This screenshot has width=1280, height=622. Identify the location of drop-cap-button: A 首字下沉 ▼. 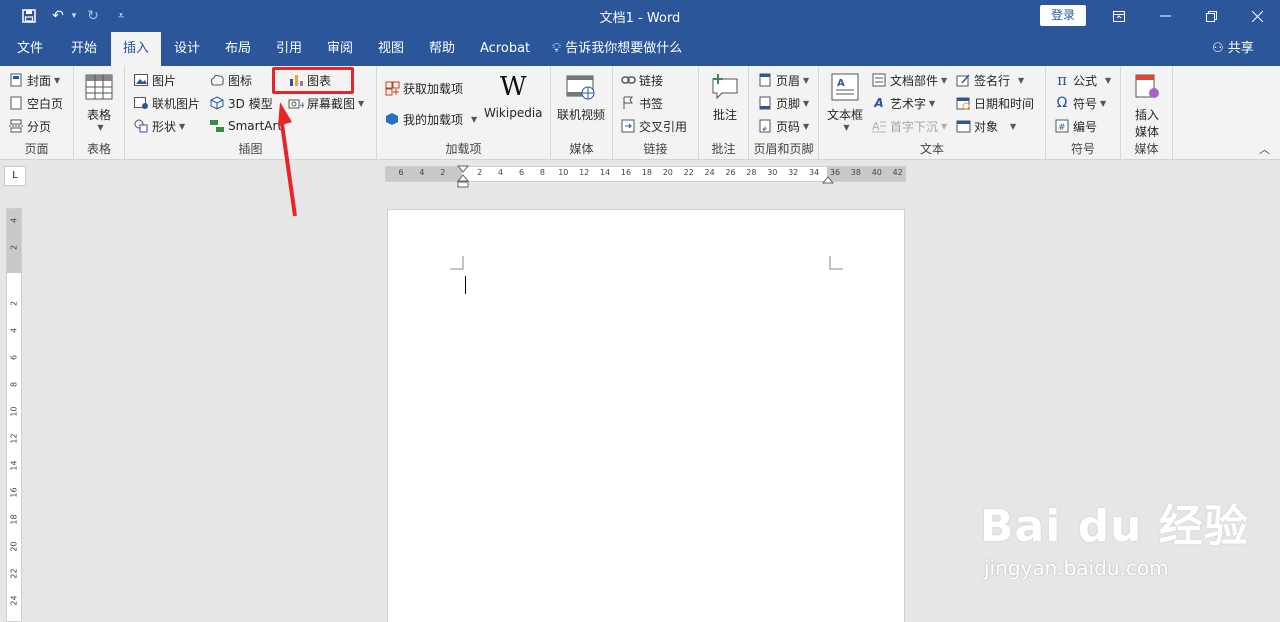
(909, 126).